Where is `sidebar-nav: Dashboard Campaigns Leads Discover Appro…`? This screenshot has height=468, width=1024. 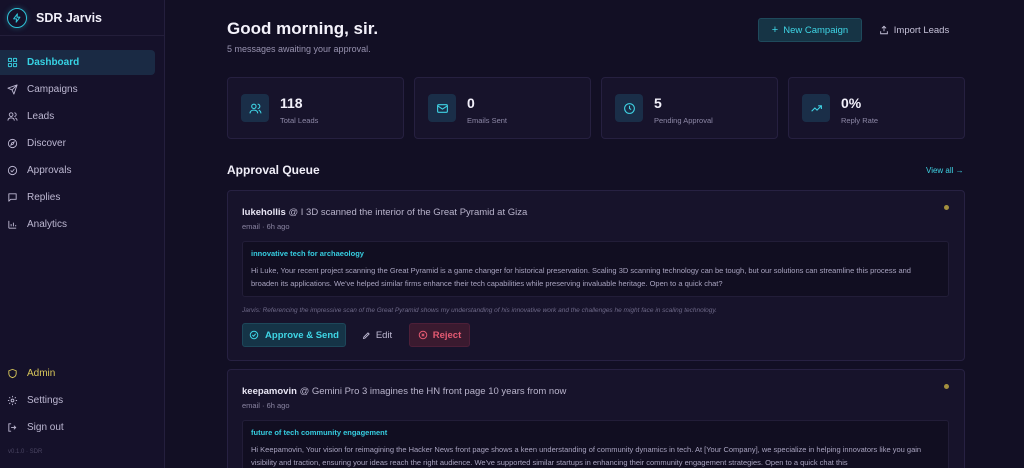 sidebar-nav: Dashboard Campaigns Leads Discover Appro… is located at coordinates (82, 136).